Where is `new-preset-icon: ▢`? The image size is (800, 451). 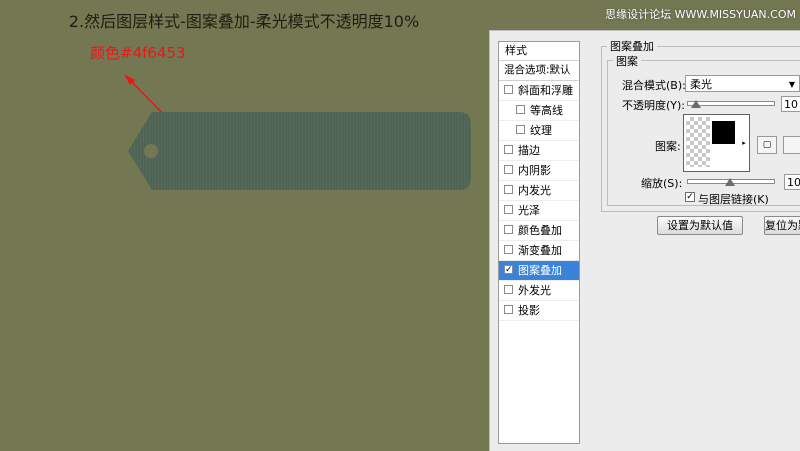 new-preset-icon: ▢ is located at coordinates (767, 145).